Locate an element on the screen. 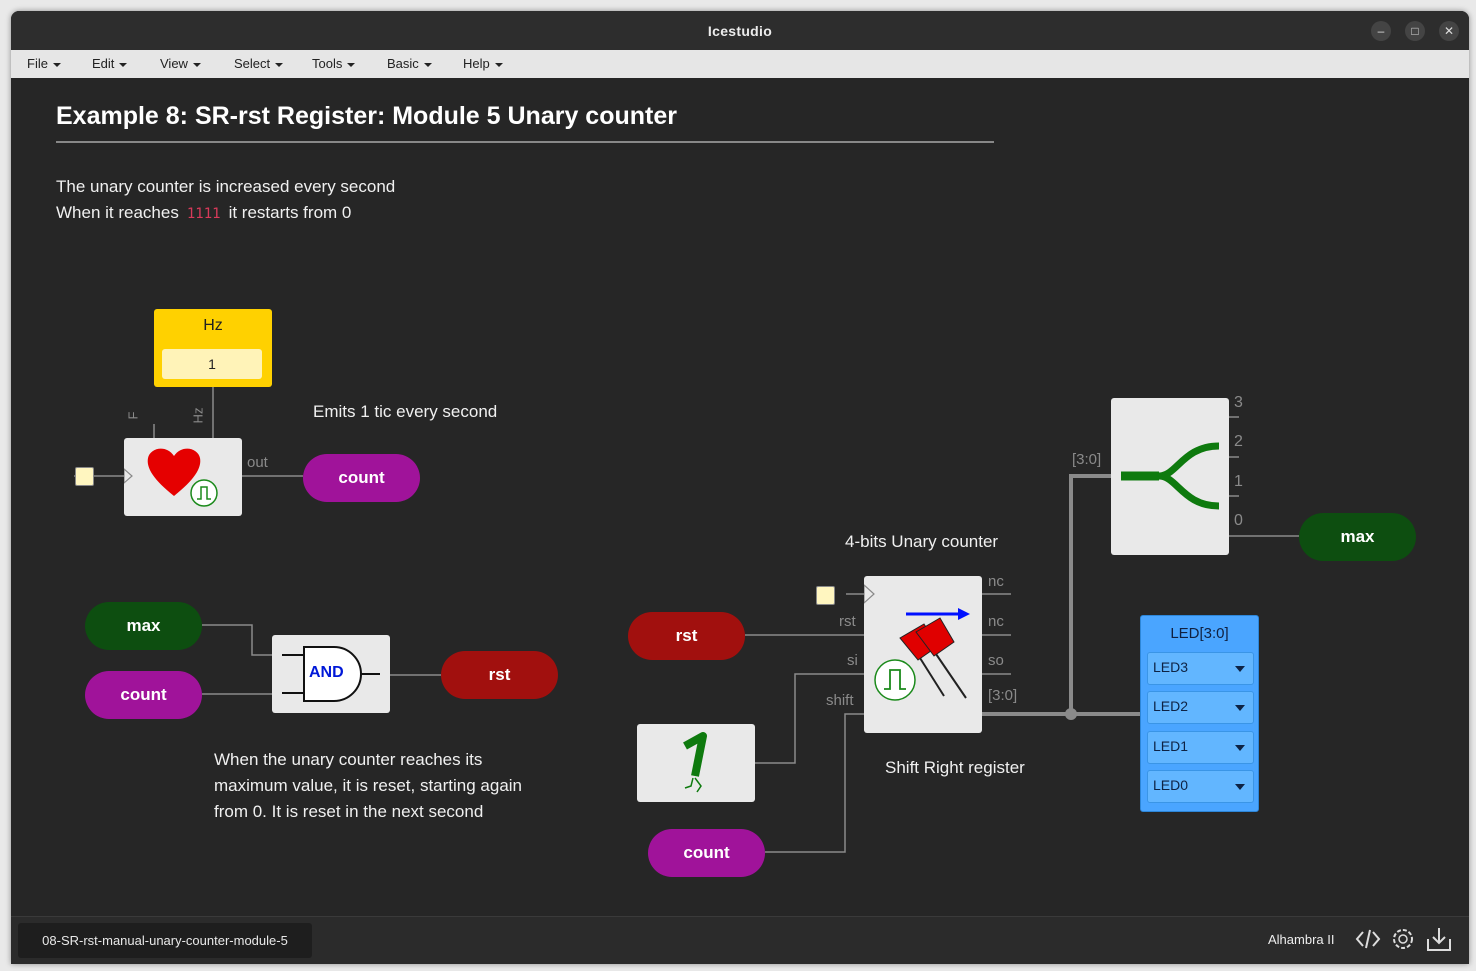 The height and width of the screenshot is (971, 1476). led2-label: LED2 is located at coordinates (1171, 706).